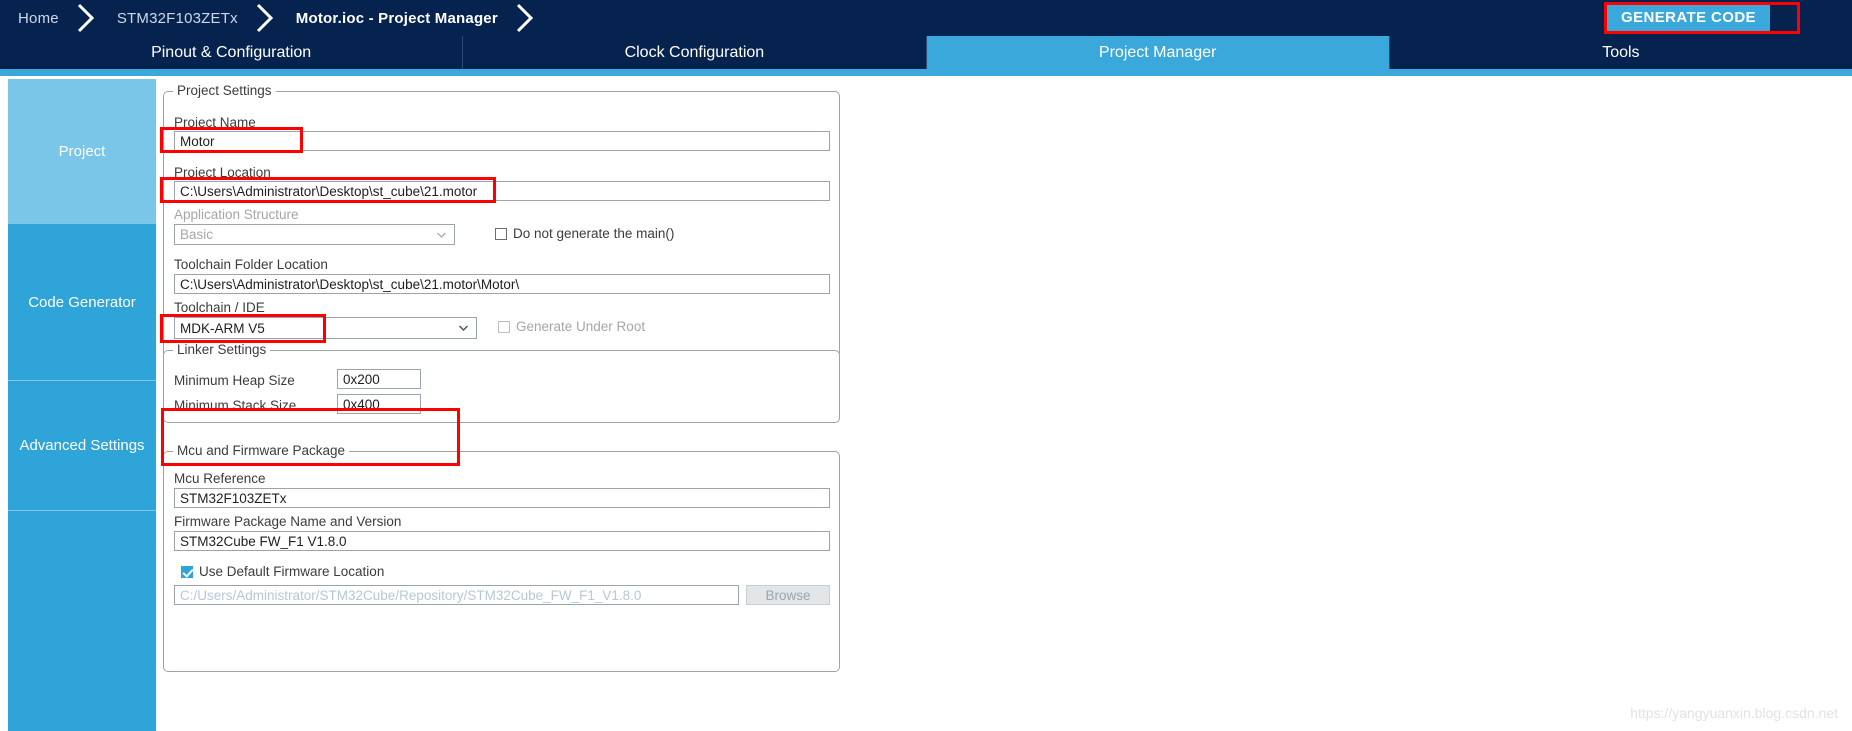 The width and height of the screenshot is (1852, 731). Describe the element at coordinates (261, 450) in the screenshot. I see `mcu-firmware-title: Mcu and Firmware Package` at that location.